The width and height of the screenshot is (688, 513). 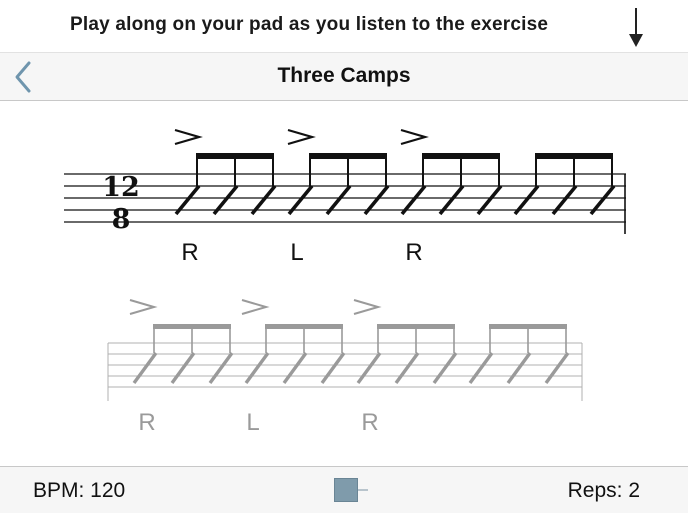 I want to click on time-signature-top: 12, so click(x=121, y=187).